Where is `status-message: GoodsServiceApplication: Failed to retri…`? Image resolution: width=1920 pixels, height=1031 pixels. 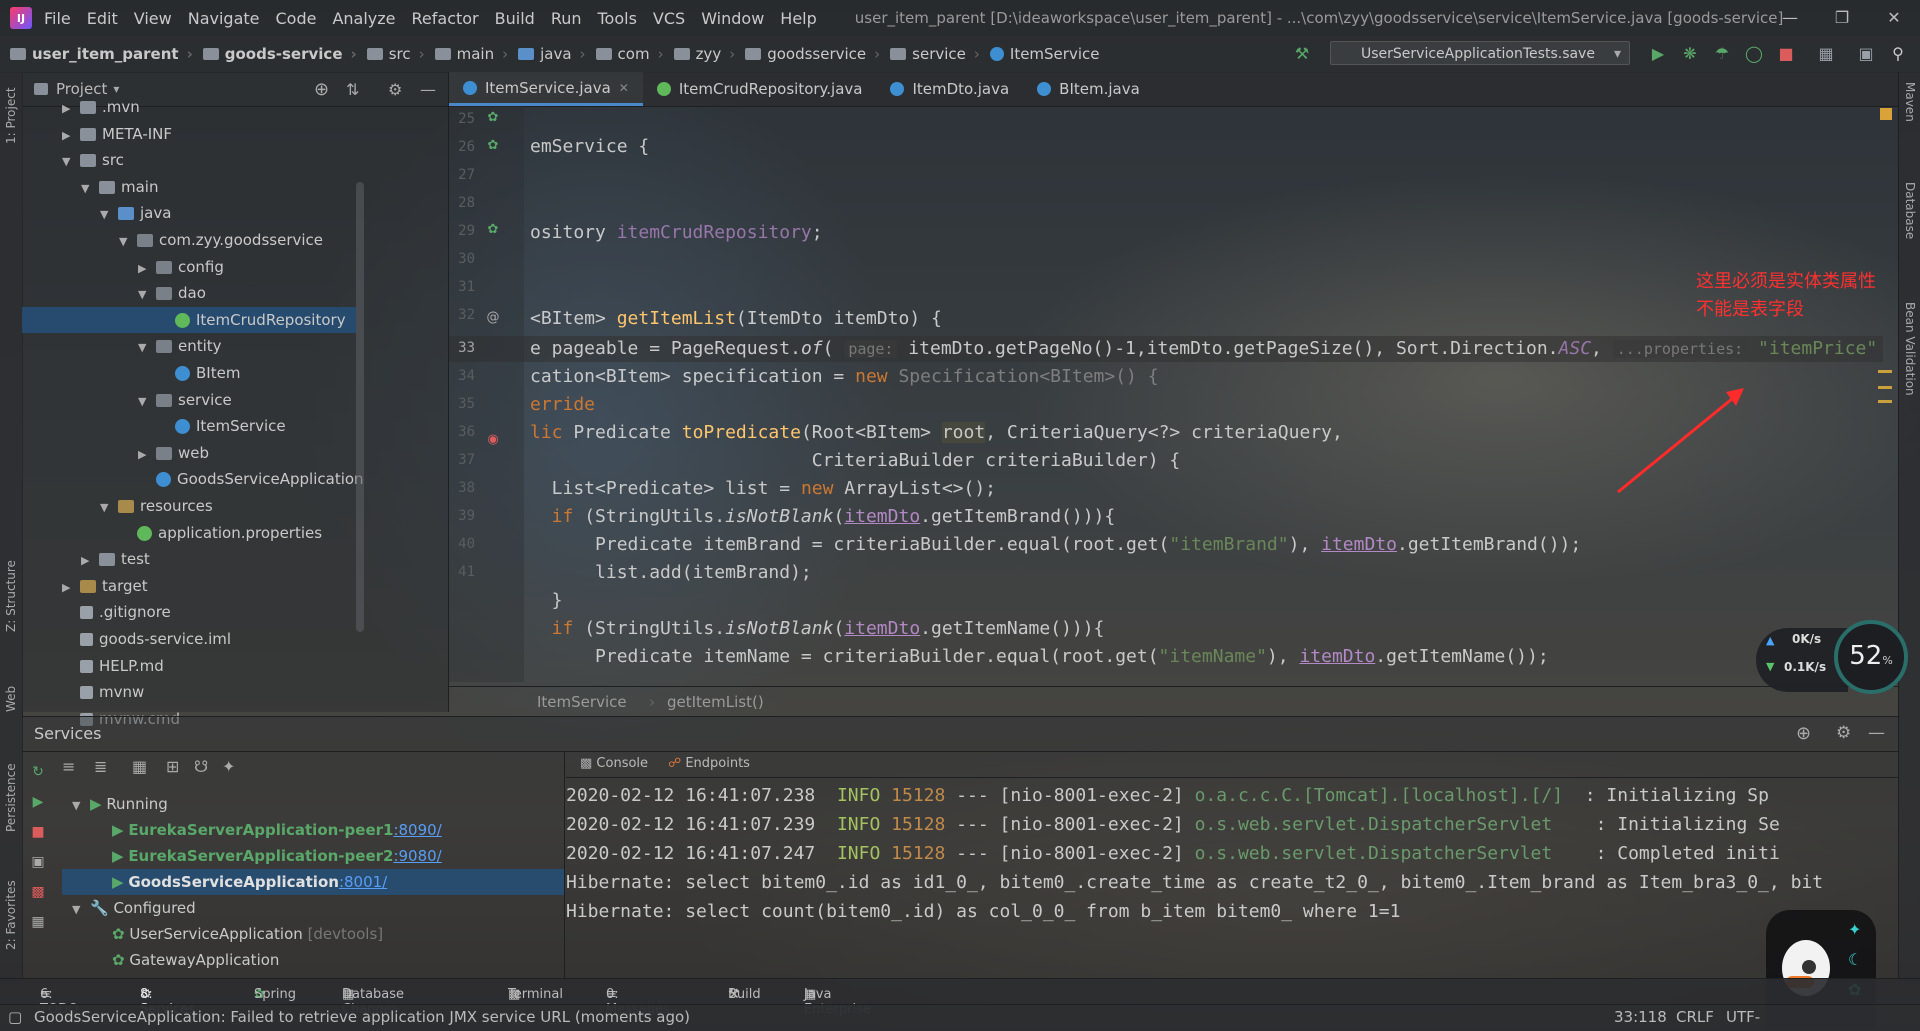
status-message: GoodsServiceApplication: Failed to retri… is located at coordinates (362, 1017).